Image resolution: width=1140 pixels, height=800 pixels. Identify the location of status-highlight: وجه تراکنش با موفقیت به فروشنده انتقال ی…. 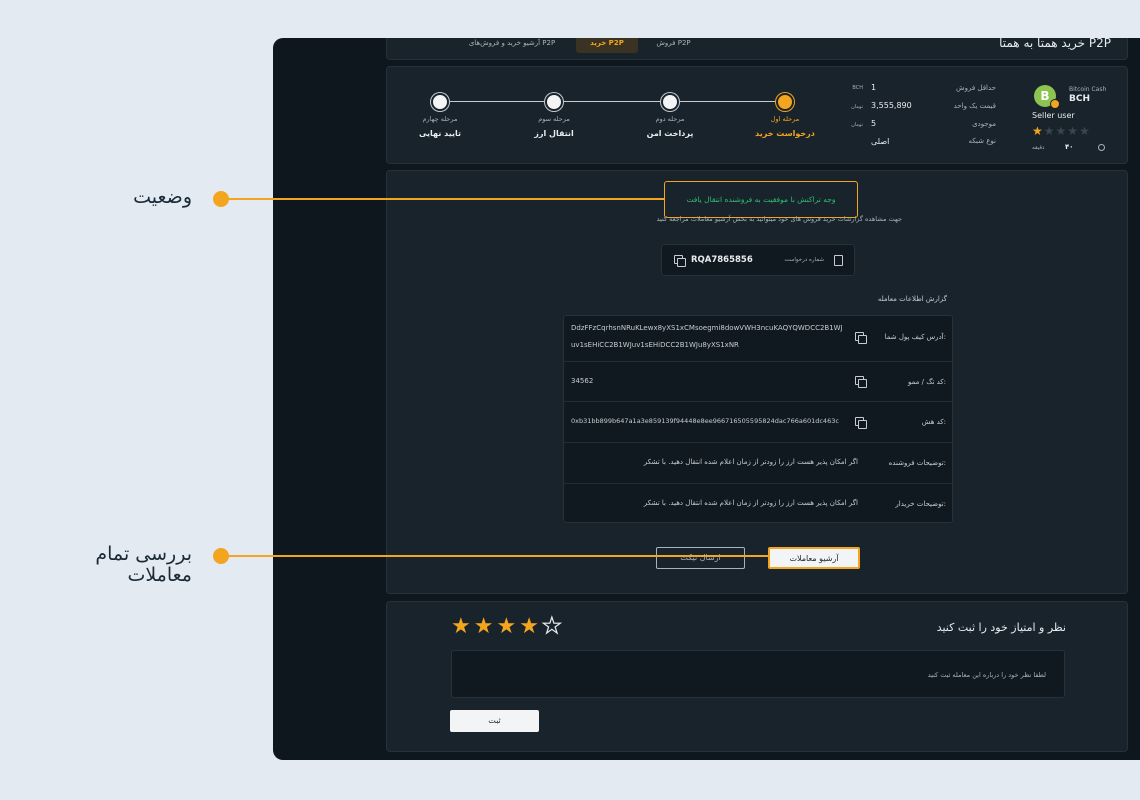
(761, 199).